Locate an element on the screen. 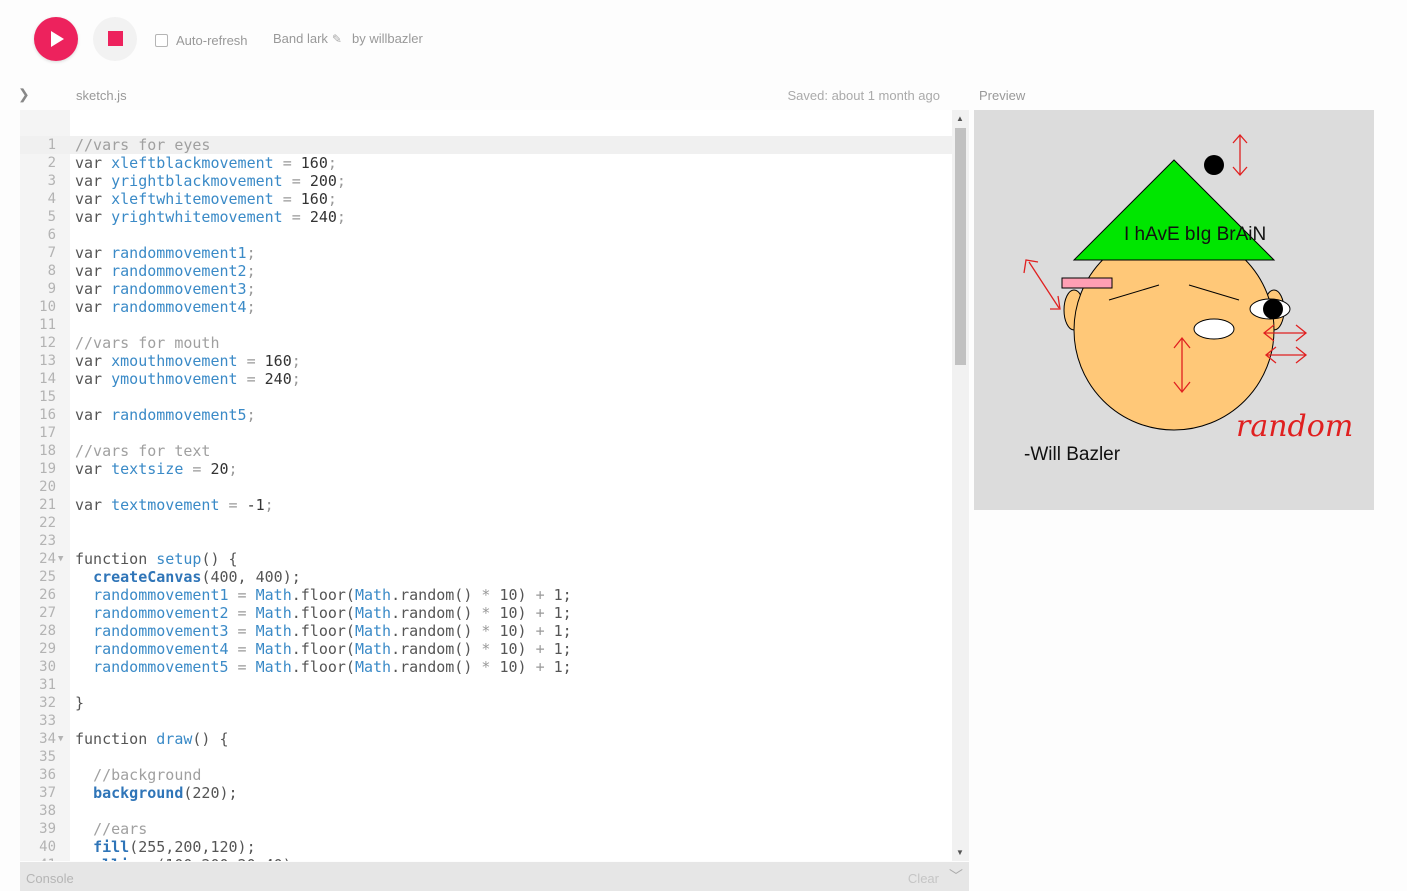 This screenshot has height=891, width=1407. auto-refresh-toggle: Auto-refresh is located at coordinates (201, 40).